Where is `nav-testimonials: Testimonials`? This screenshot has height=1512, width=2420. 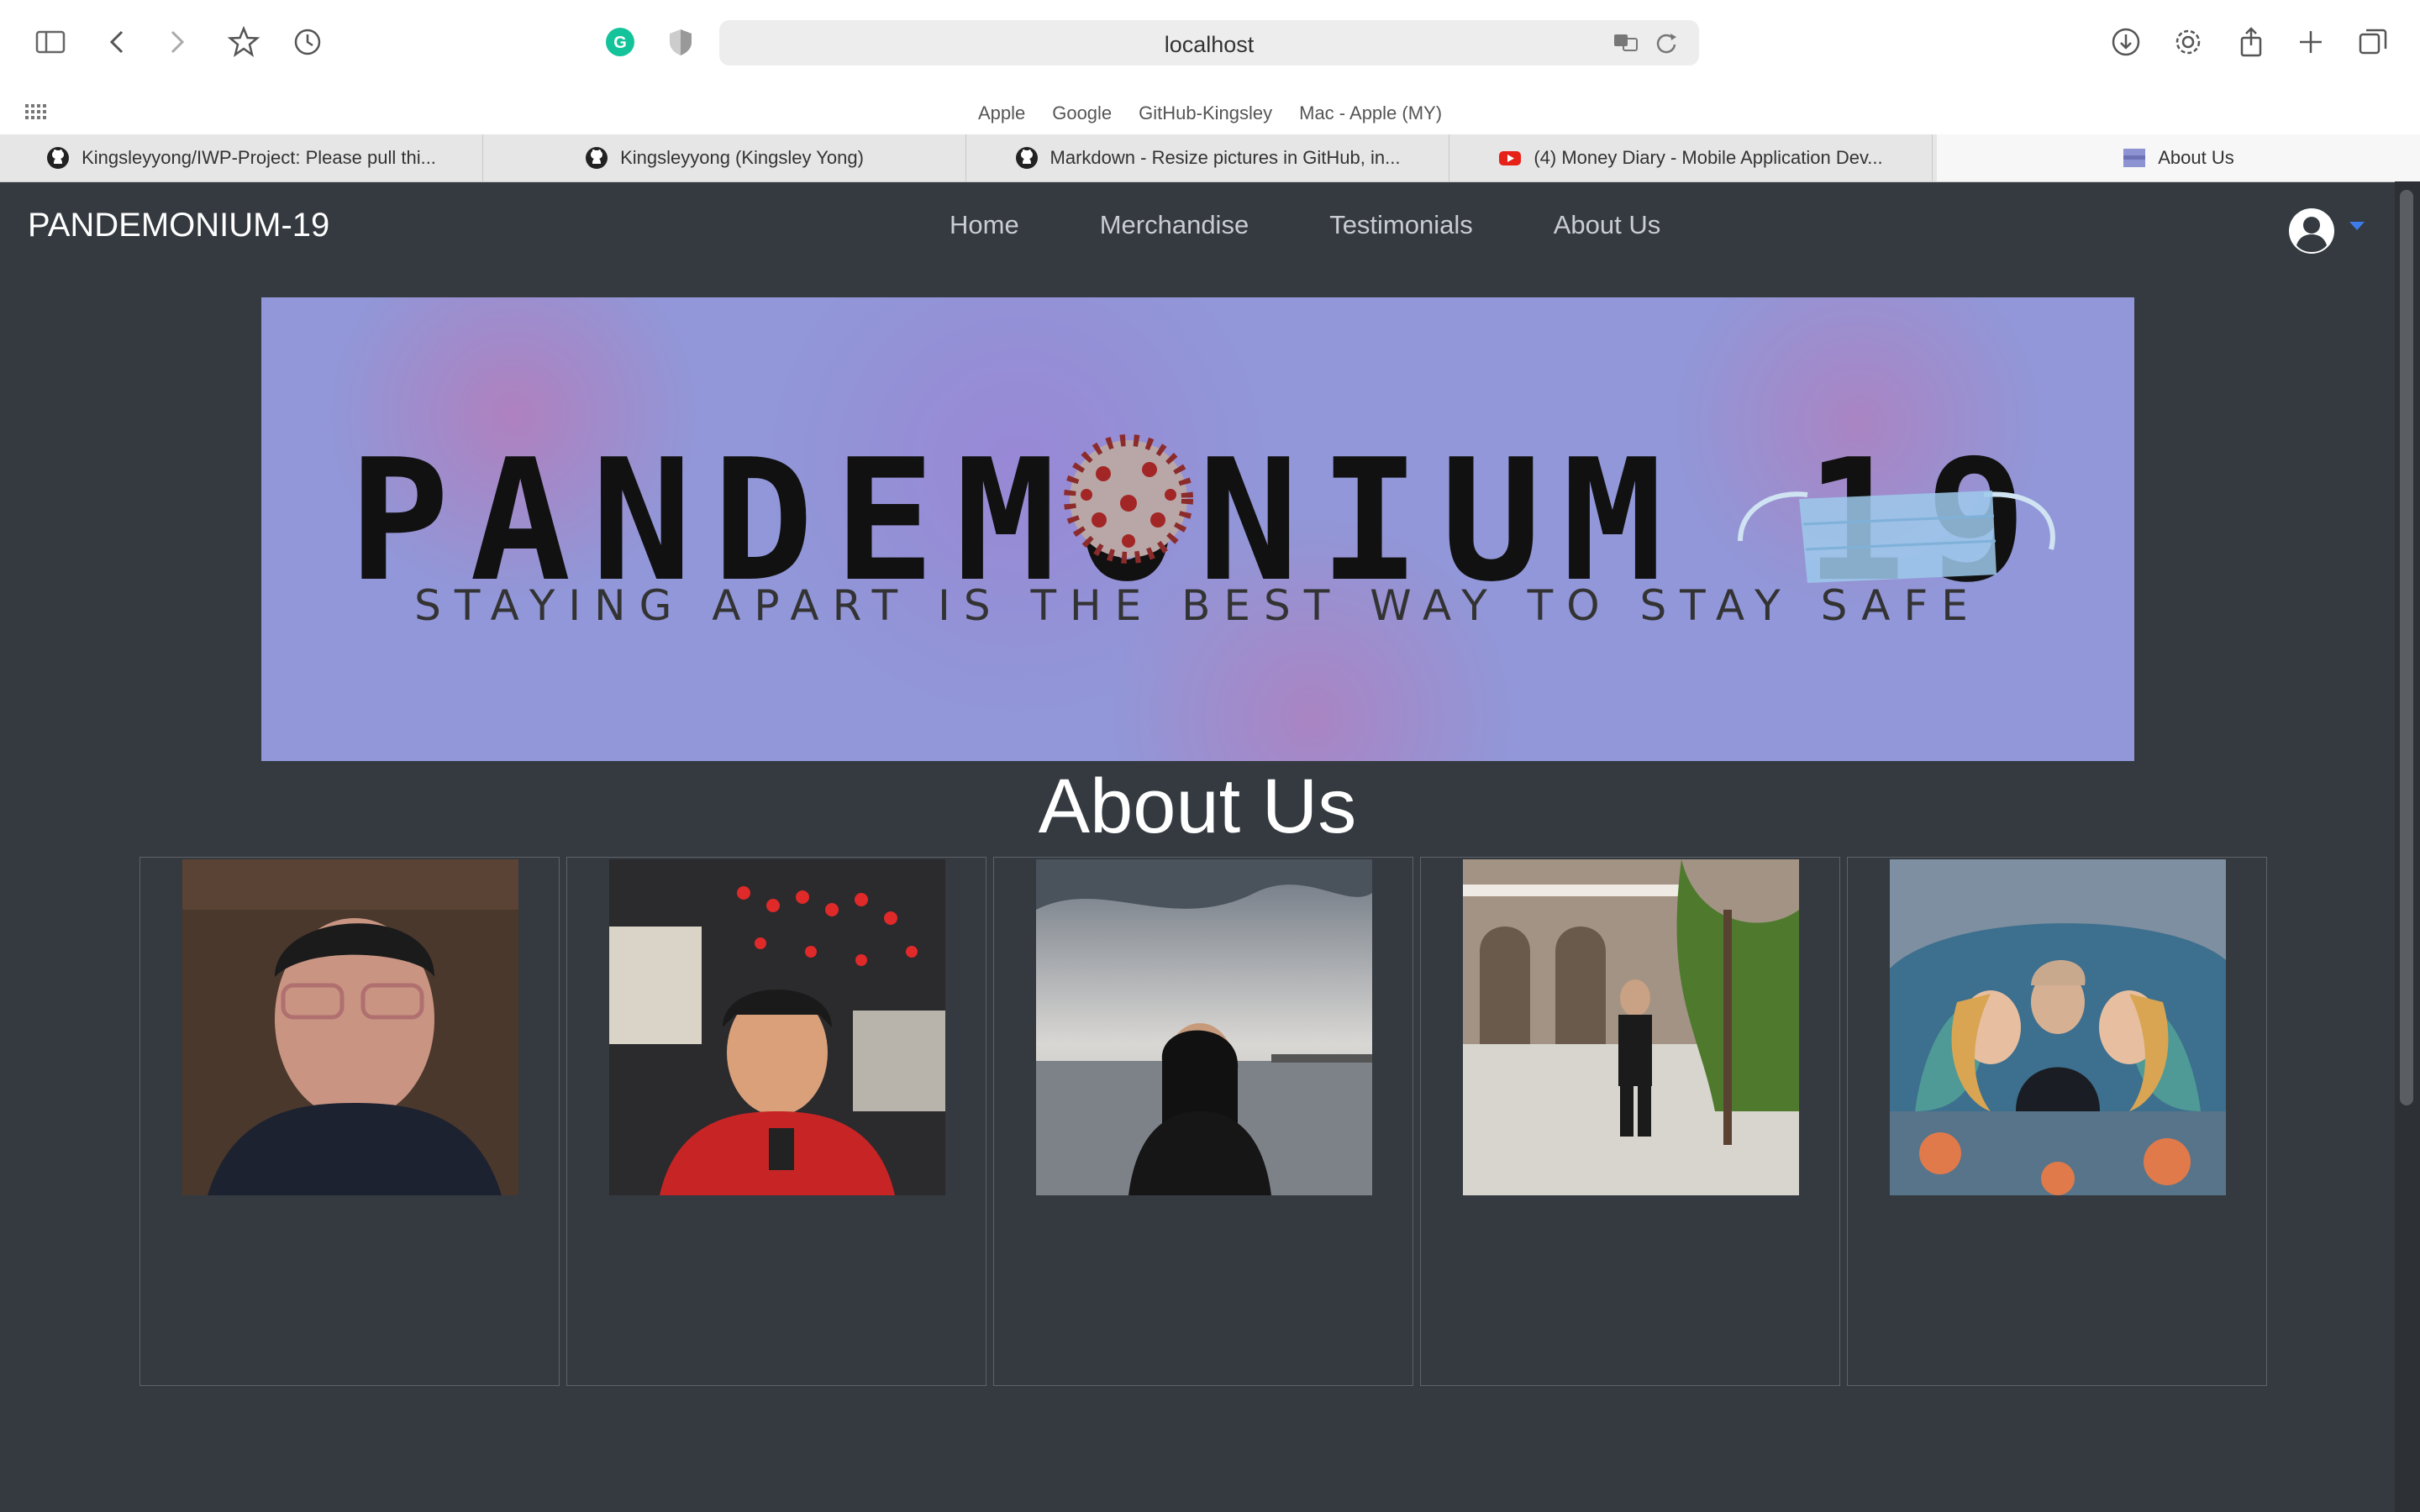 nav-testimonials: Testimonials is located at coordinates (1401, 225).